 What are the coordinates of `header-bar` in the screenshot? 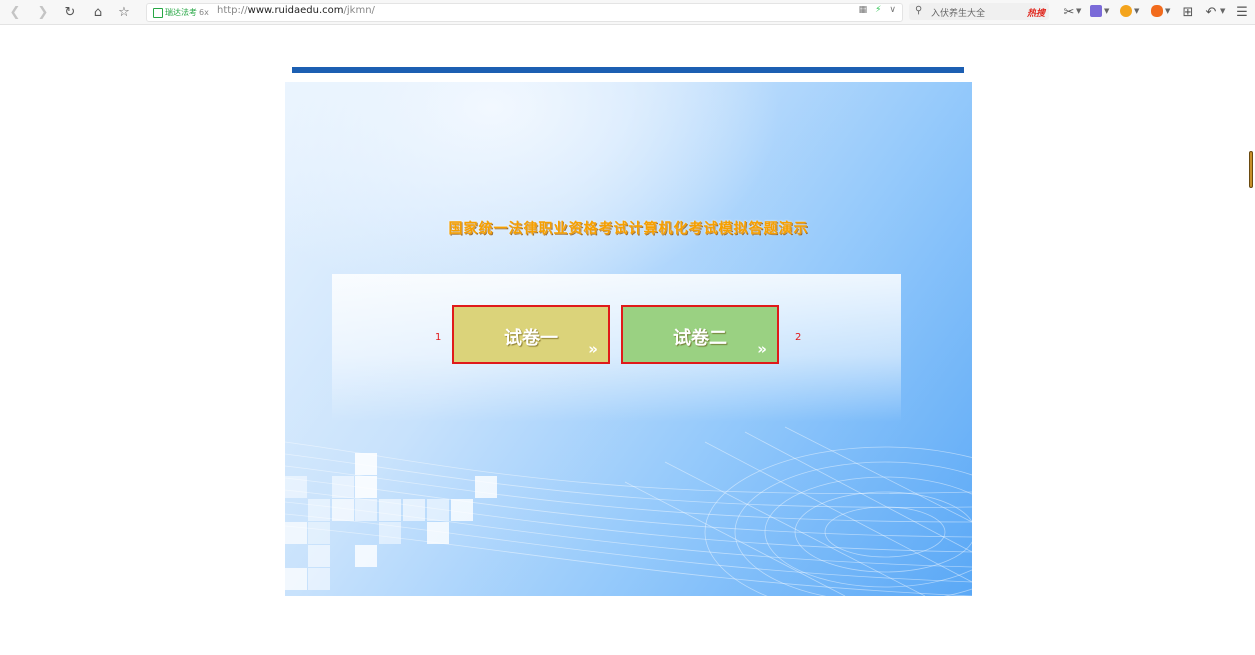 It's located at (628, 70).